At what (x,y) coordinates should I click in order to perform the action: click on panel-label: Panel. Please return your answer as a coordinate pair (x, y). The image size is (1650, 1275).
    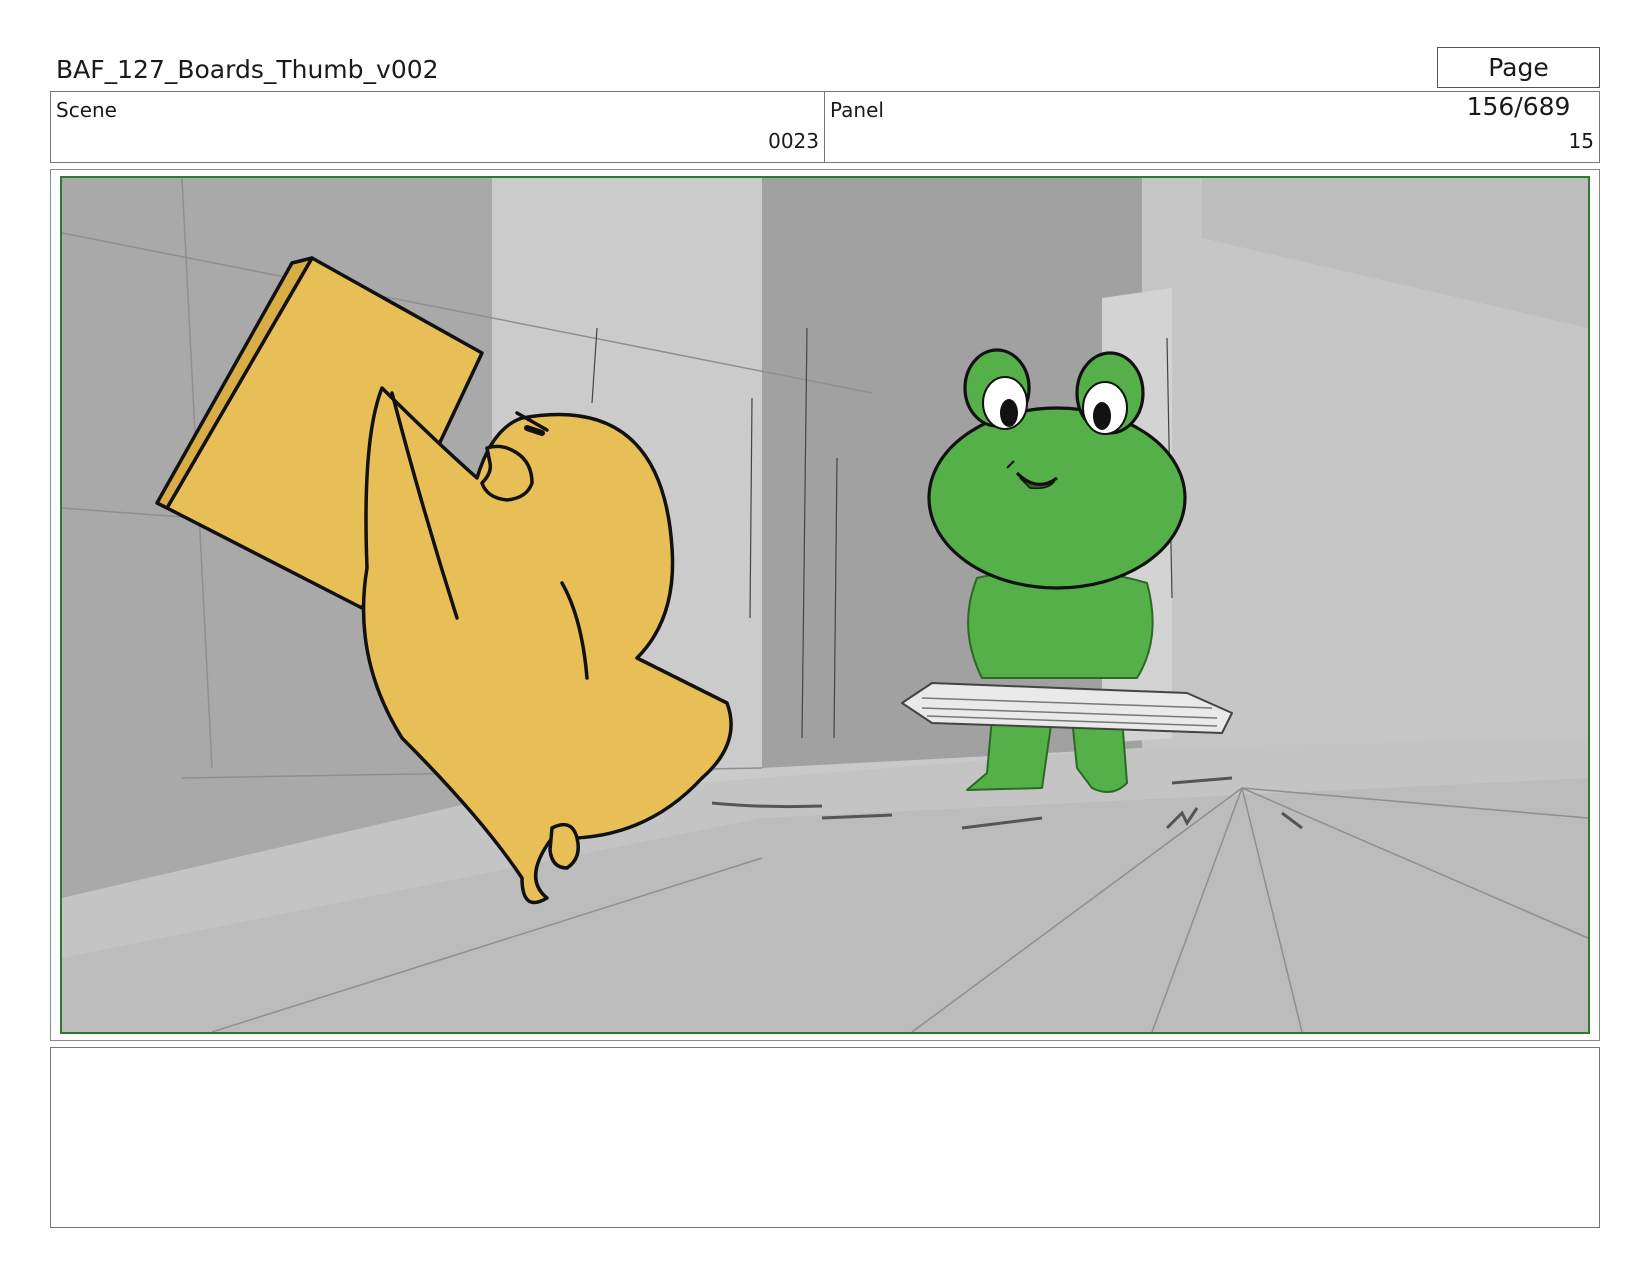
    Looking at the image, I should click on (857, 110).